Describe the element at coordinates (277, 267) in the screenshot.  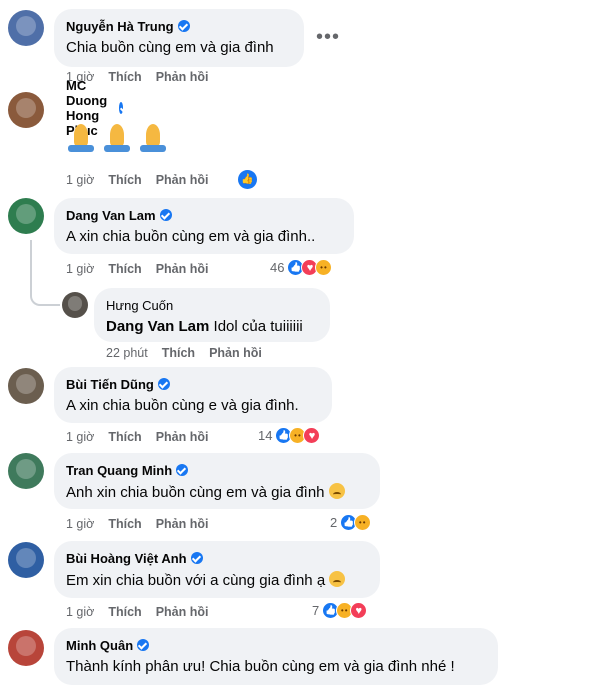
I see `reaction-count: 46` at that location.